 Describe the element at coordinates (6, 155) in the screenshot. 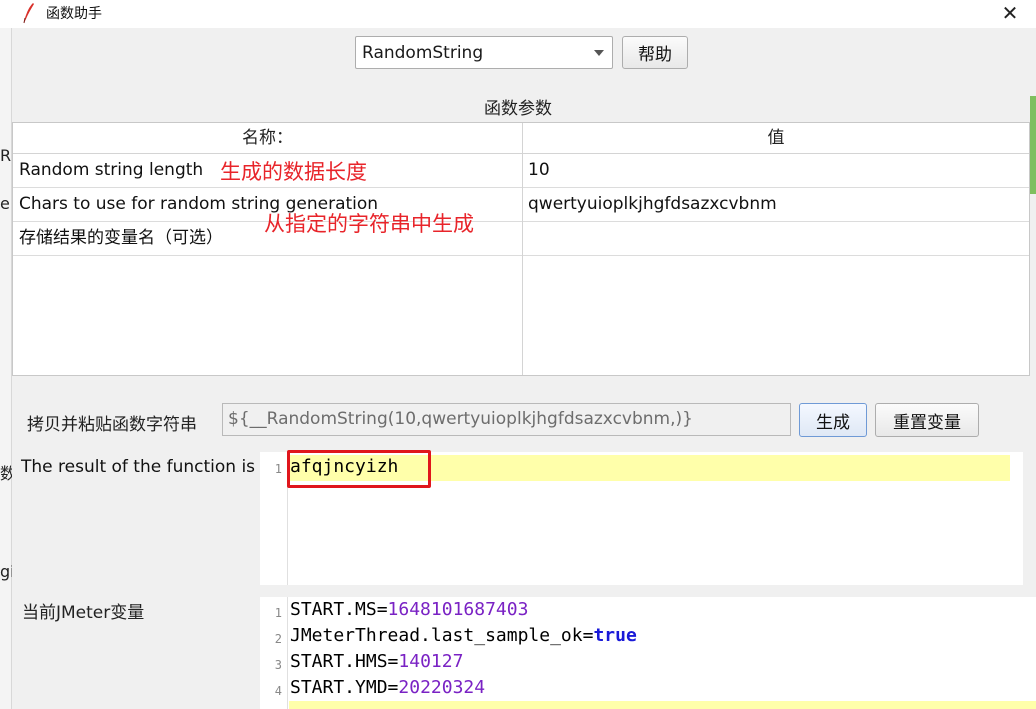

I see `background-fragment: R` at that location.